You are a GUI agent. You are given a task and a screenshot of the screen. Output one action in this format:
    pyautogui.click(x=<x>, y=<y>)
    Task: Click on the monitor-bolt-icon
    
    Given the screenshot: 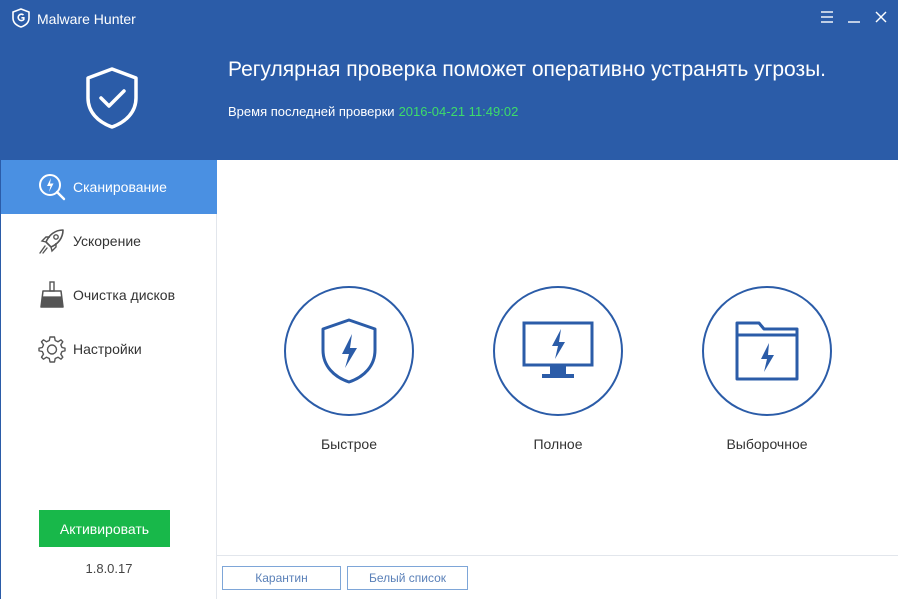 What is the action you would take?
    pyautogui.click(x=558, y=349)
    